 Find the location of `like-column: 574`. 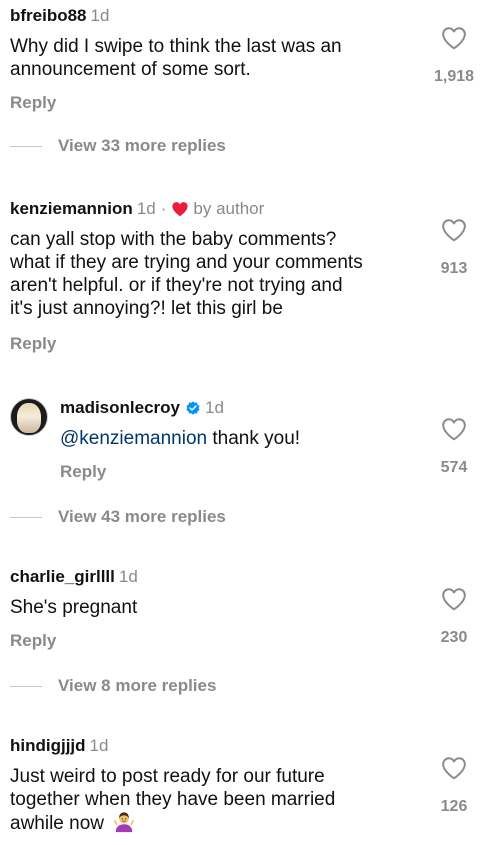

like-column: 574 is located at coordinates (454, 447).